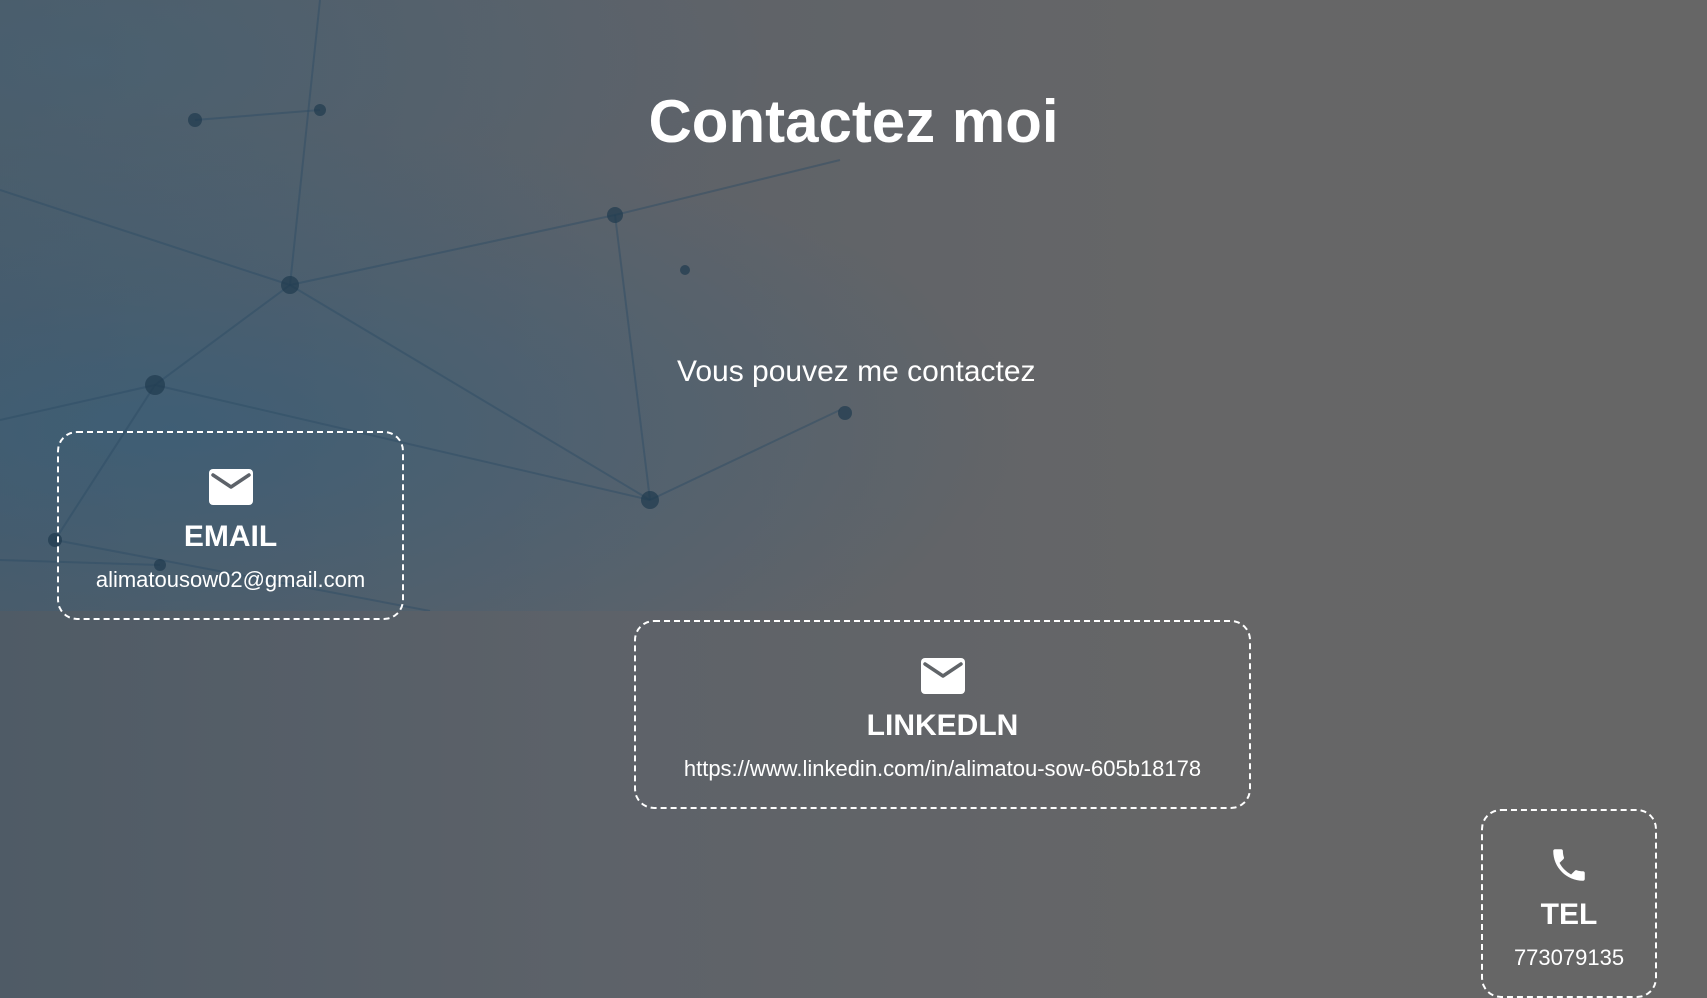 This screenshot has height=998, width=1707. What do you see at coordinates (853, 121) in the screenshot?
I see `page-title: Contactez moi` at bounding box center [853, 121].